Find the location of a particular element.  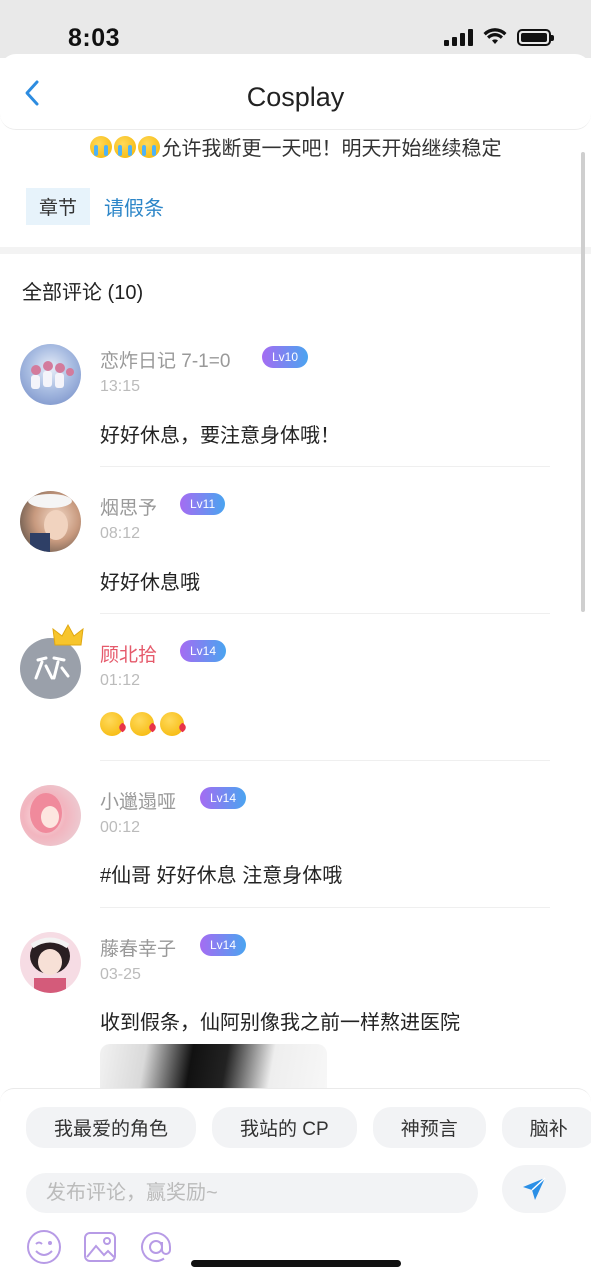

image-button is located at coordinates (100, 1247).